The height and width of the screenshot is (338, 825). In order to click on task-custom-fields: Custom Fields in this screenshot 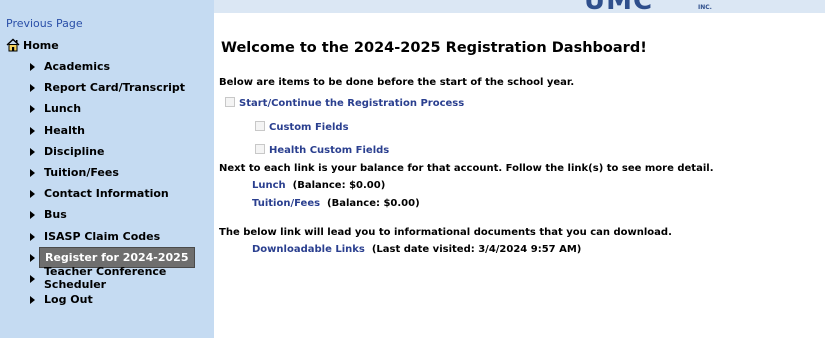, I will do `click(302, 127)`.